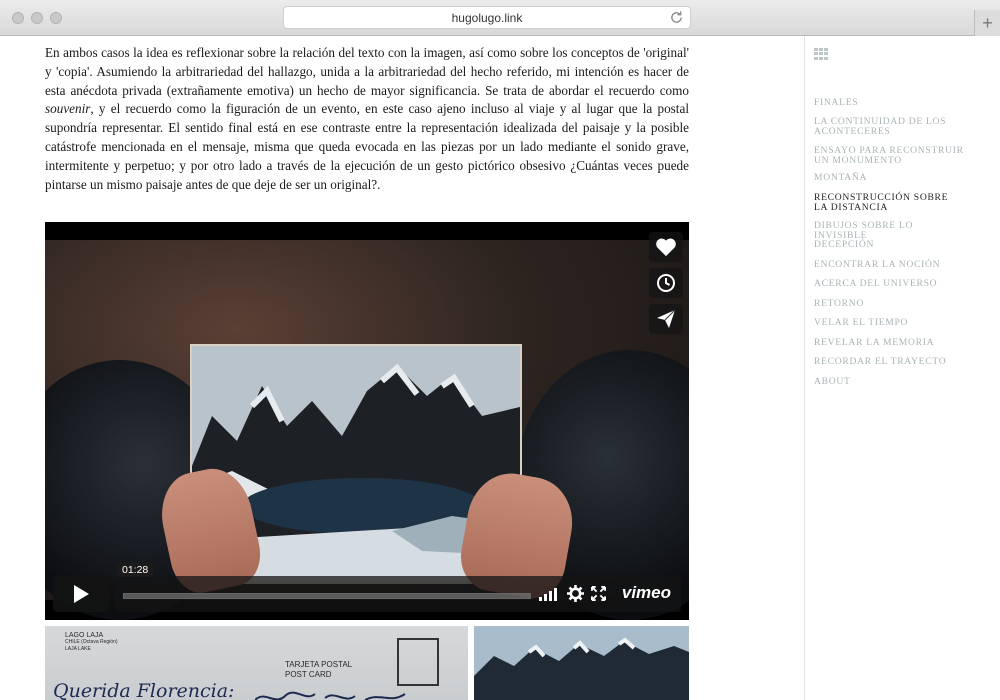 The width and height of the screenshot is (1000, 700). I want to click on vimeo-logo: vimeo, so click(646, 593).